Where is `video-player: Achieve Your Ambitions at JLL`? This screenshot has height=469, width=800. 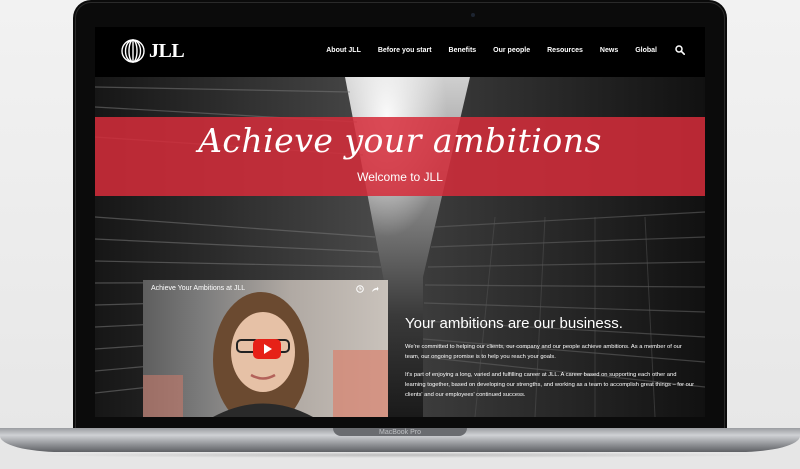 video-player: Achieve Your Ambitions at JLL is located at coordinates (265, 348).